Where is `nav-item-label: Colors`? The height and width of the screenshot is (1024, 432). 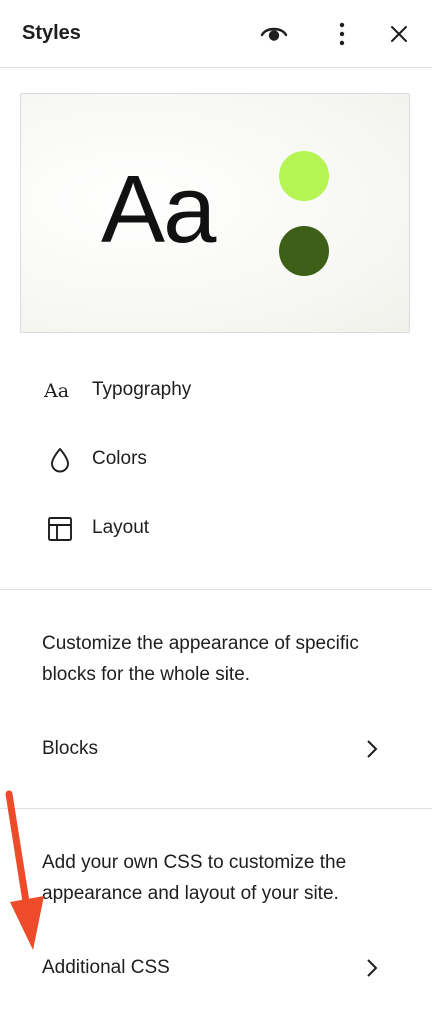
nav-item-label: Colors is located at coordinates (119, 458).